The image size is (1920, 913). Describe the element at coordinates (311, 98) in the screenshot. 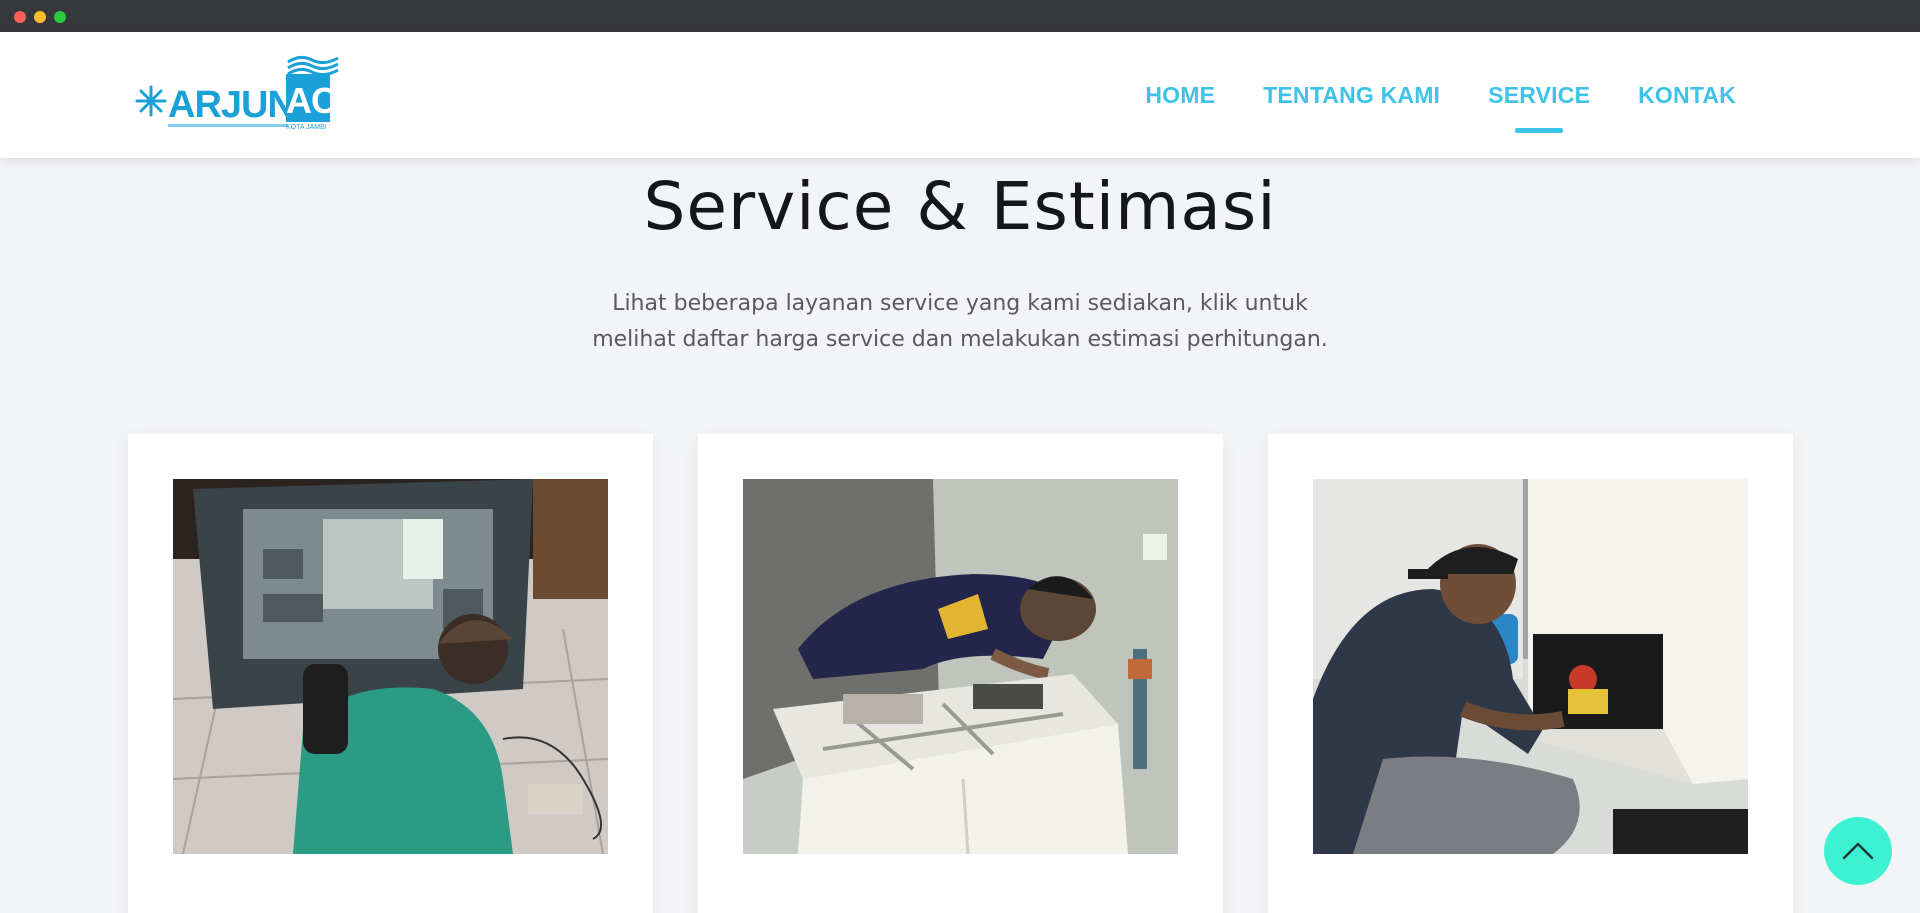

I see `brand-suffix: AC` at that location.